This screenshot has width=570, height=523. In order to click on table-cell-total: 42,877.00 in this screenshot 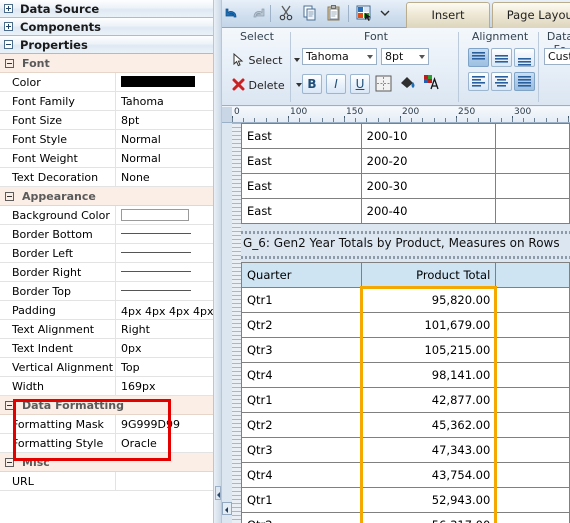, I will do `click(428, 400)`.